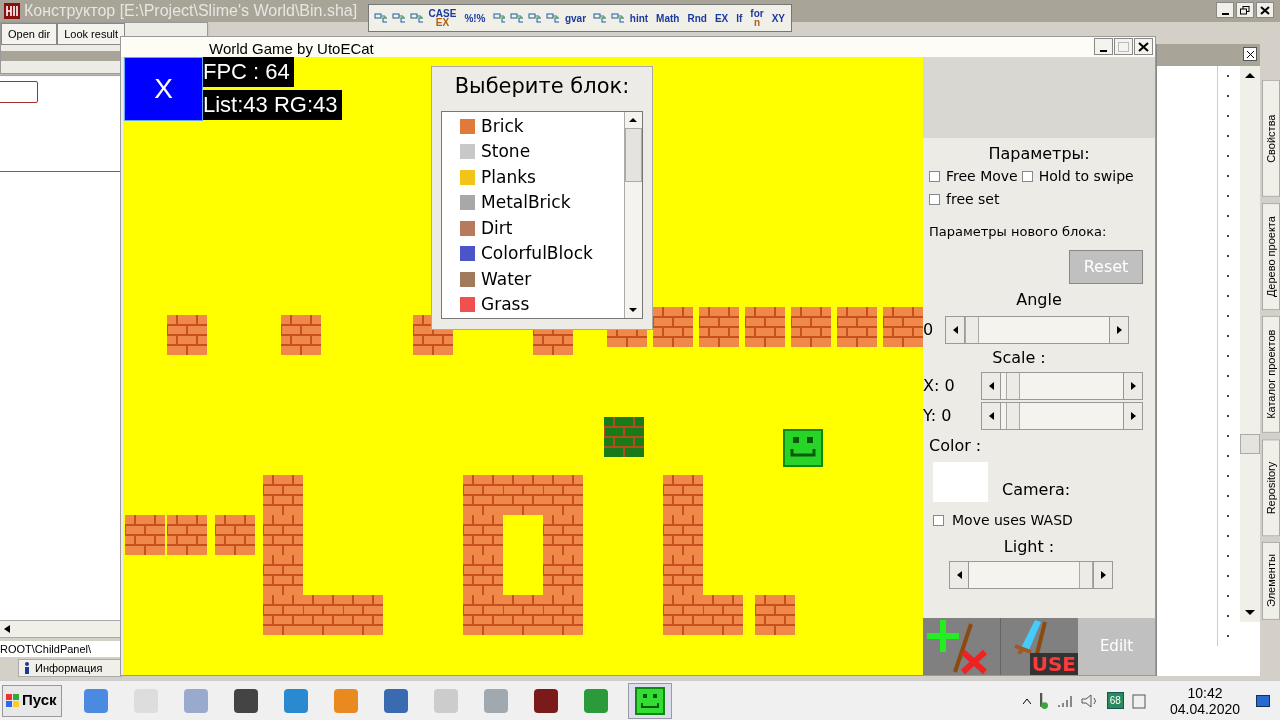 The height and width of the screenshot is (720, 1280). What do you see at coordinates (1271, 581) in the screenshot?
I see `side-tab: Элементы` at bounding box center [1271, 581].